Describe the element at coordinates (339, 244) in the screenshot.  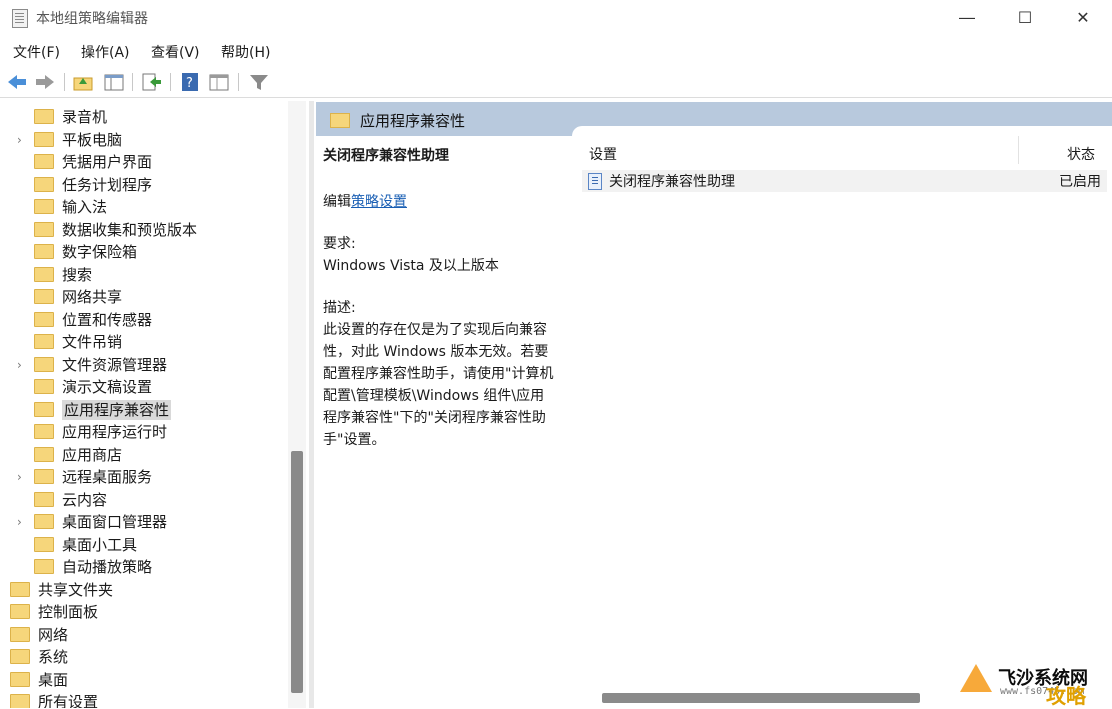
I see `requirements-label: 要求:` at that location.